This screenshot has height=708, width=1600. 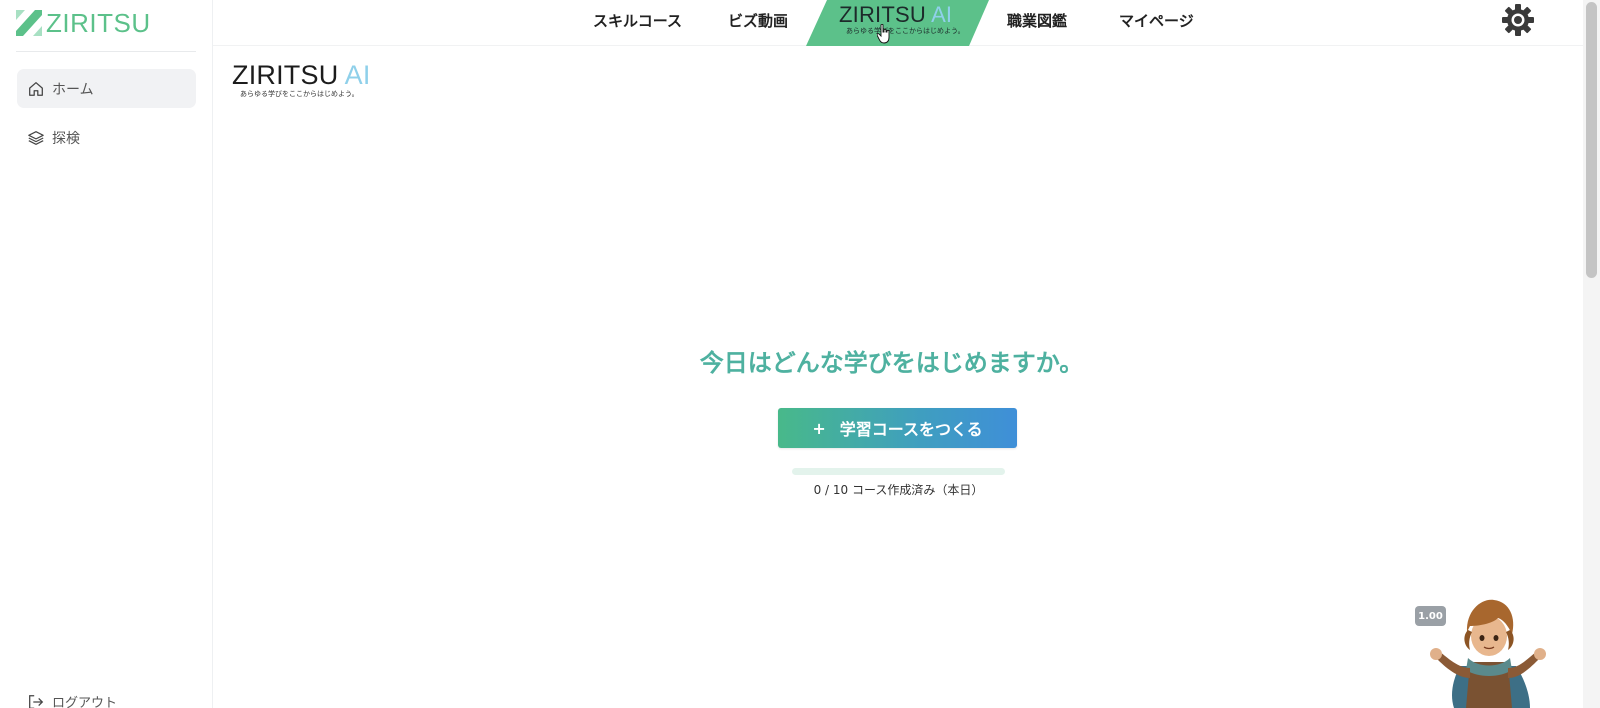 I want to click on ziritsu-logo-icon, so click(x=29, y=23).